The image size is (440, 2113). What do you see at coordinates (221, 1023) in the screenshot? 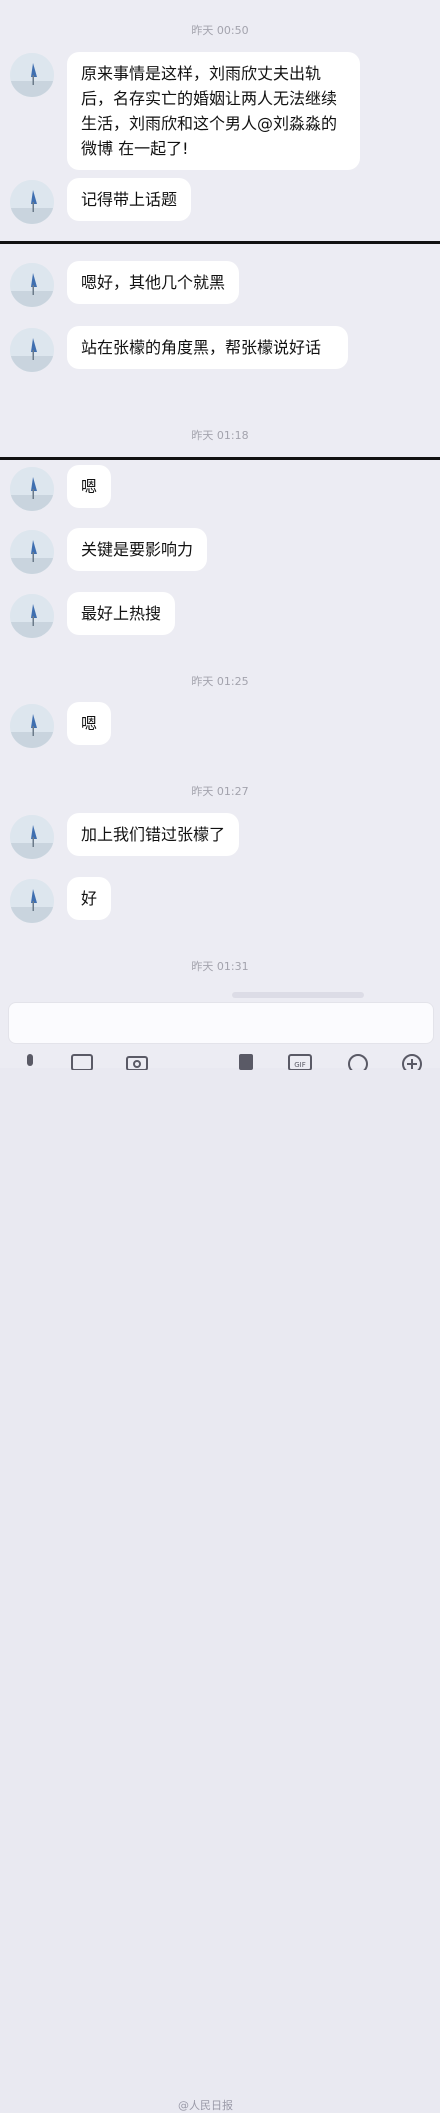
I see `message-input` at bounding box center [221, 1023].